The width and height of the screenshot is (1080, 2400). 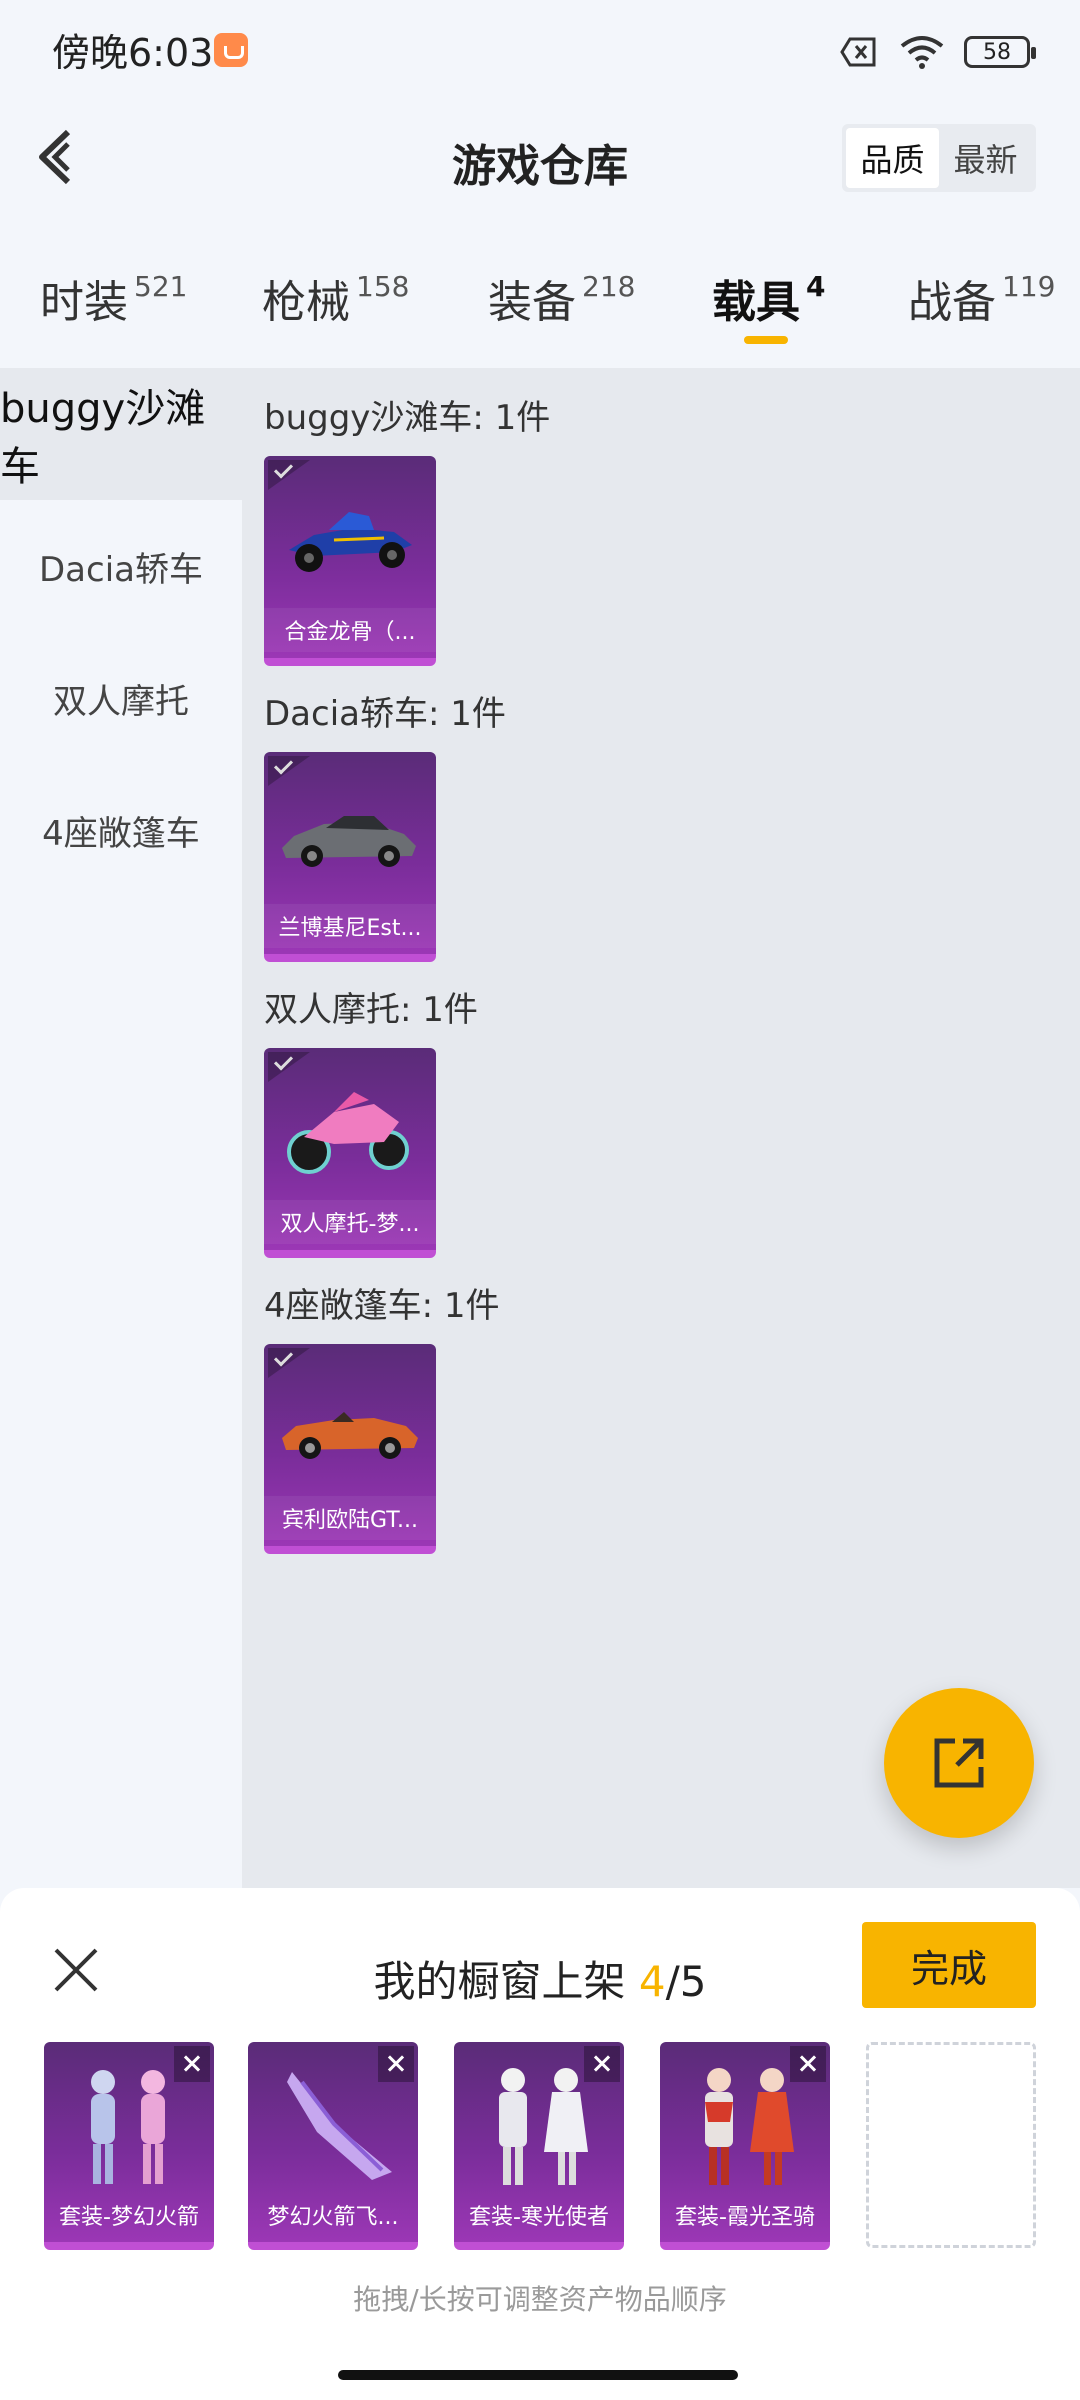 I want to click on share-button, so click(x=959, y=1763).